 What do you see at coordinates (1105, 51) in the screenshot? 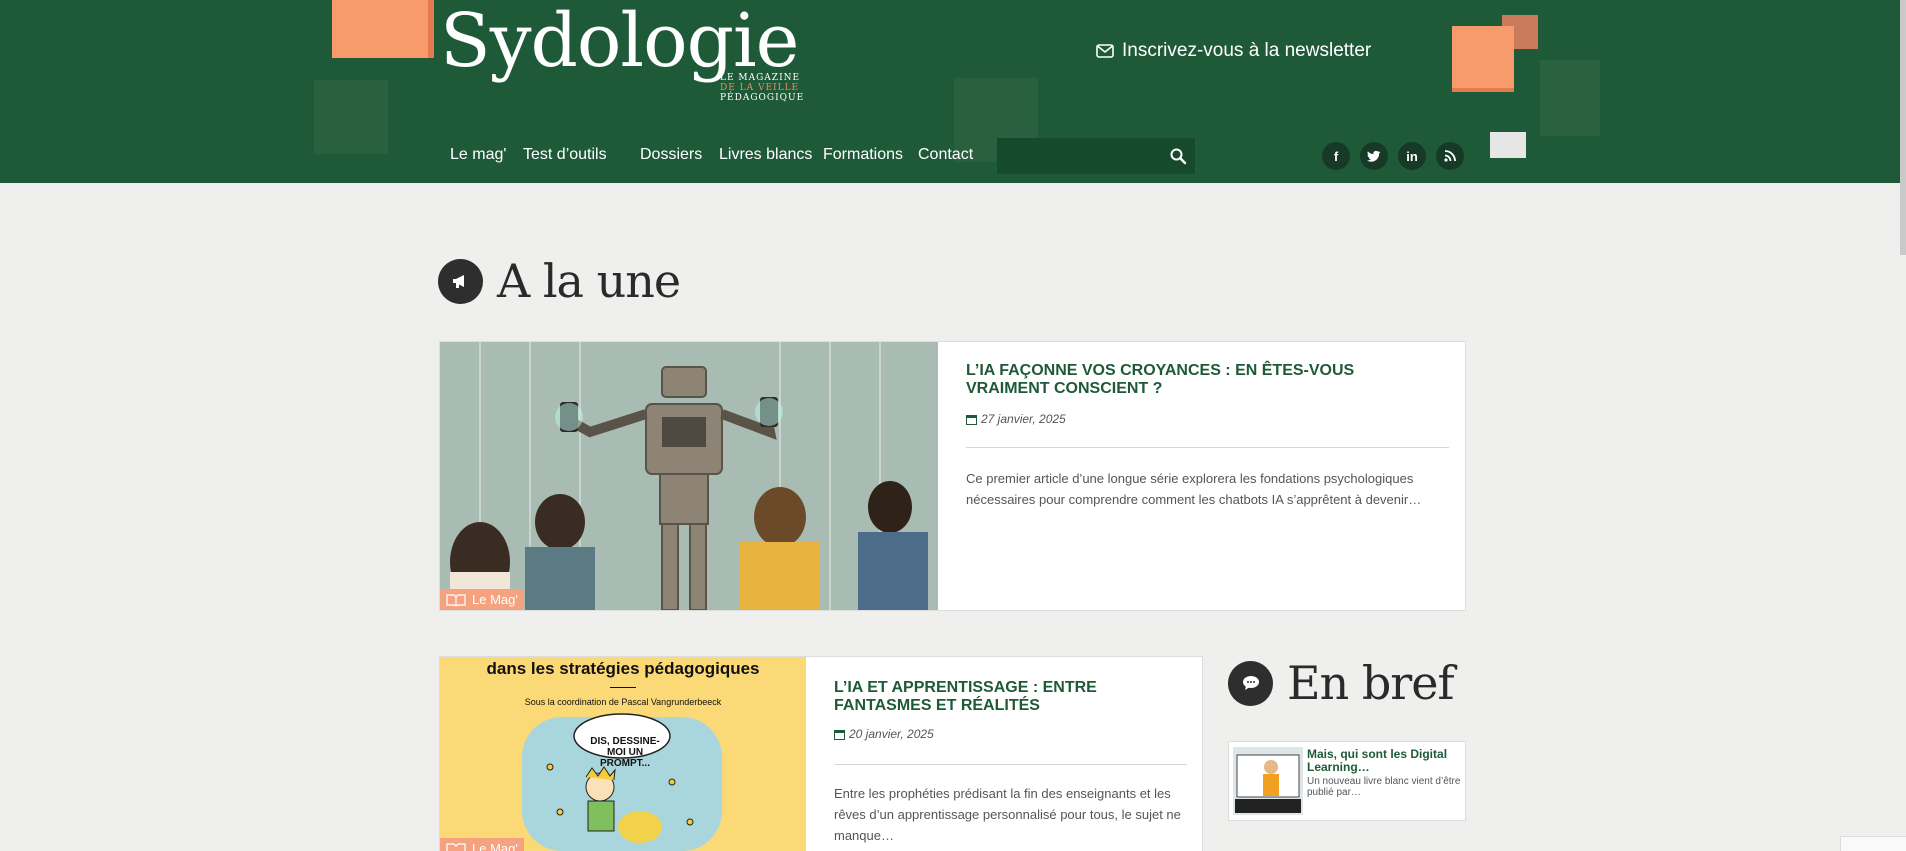
I see `envelope-icon` at bounding box center [1105, 51].